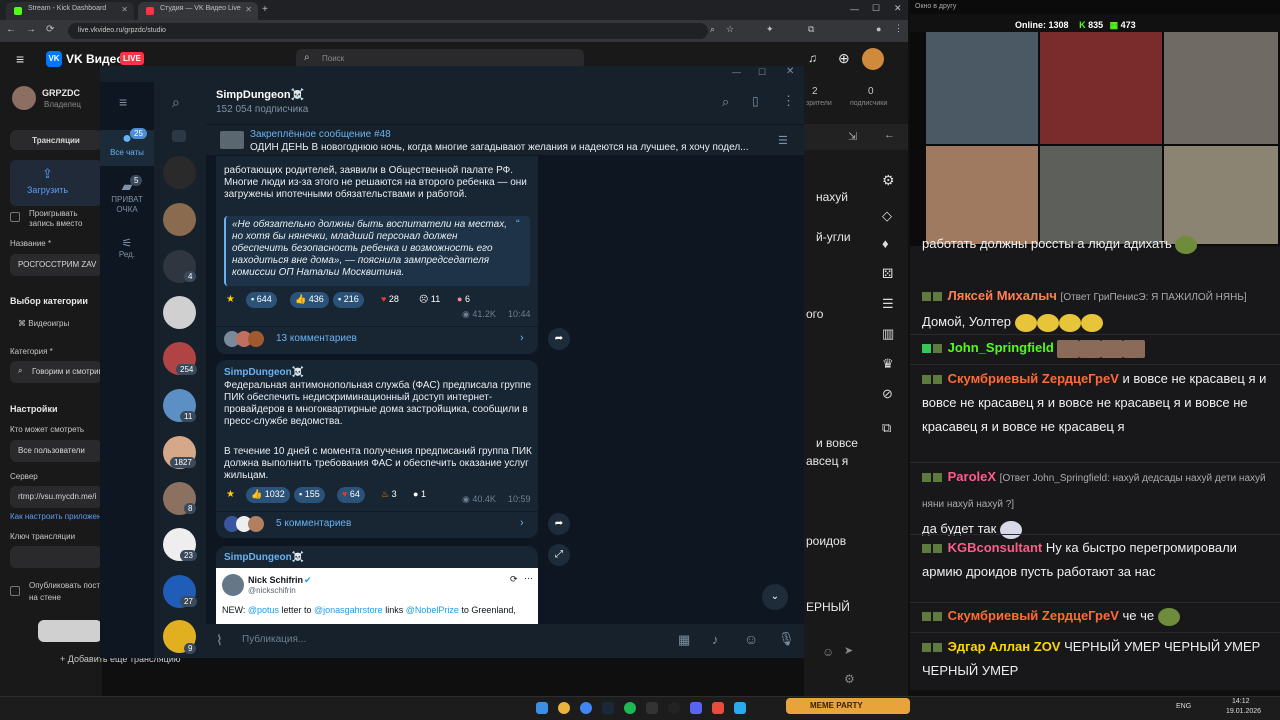 The image size is (1280, 720). Describe the element at coordinates (56, 557) in the screenshot. I see `stream-key-input` at that location.